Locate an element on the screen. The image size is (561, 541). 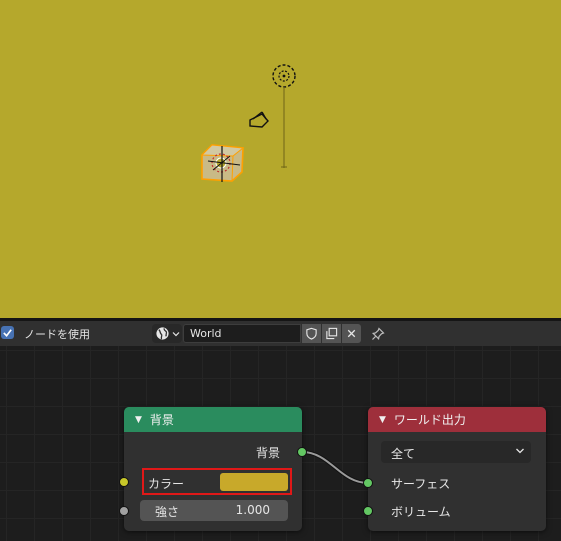
pin-icon is located at coordinates (378, 334).